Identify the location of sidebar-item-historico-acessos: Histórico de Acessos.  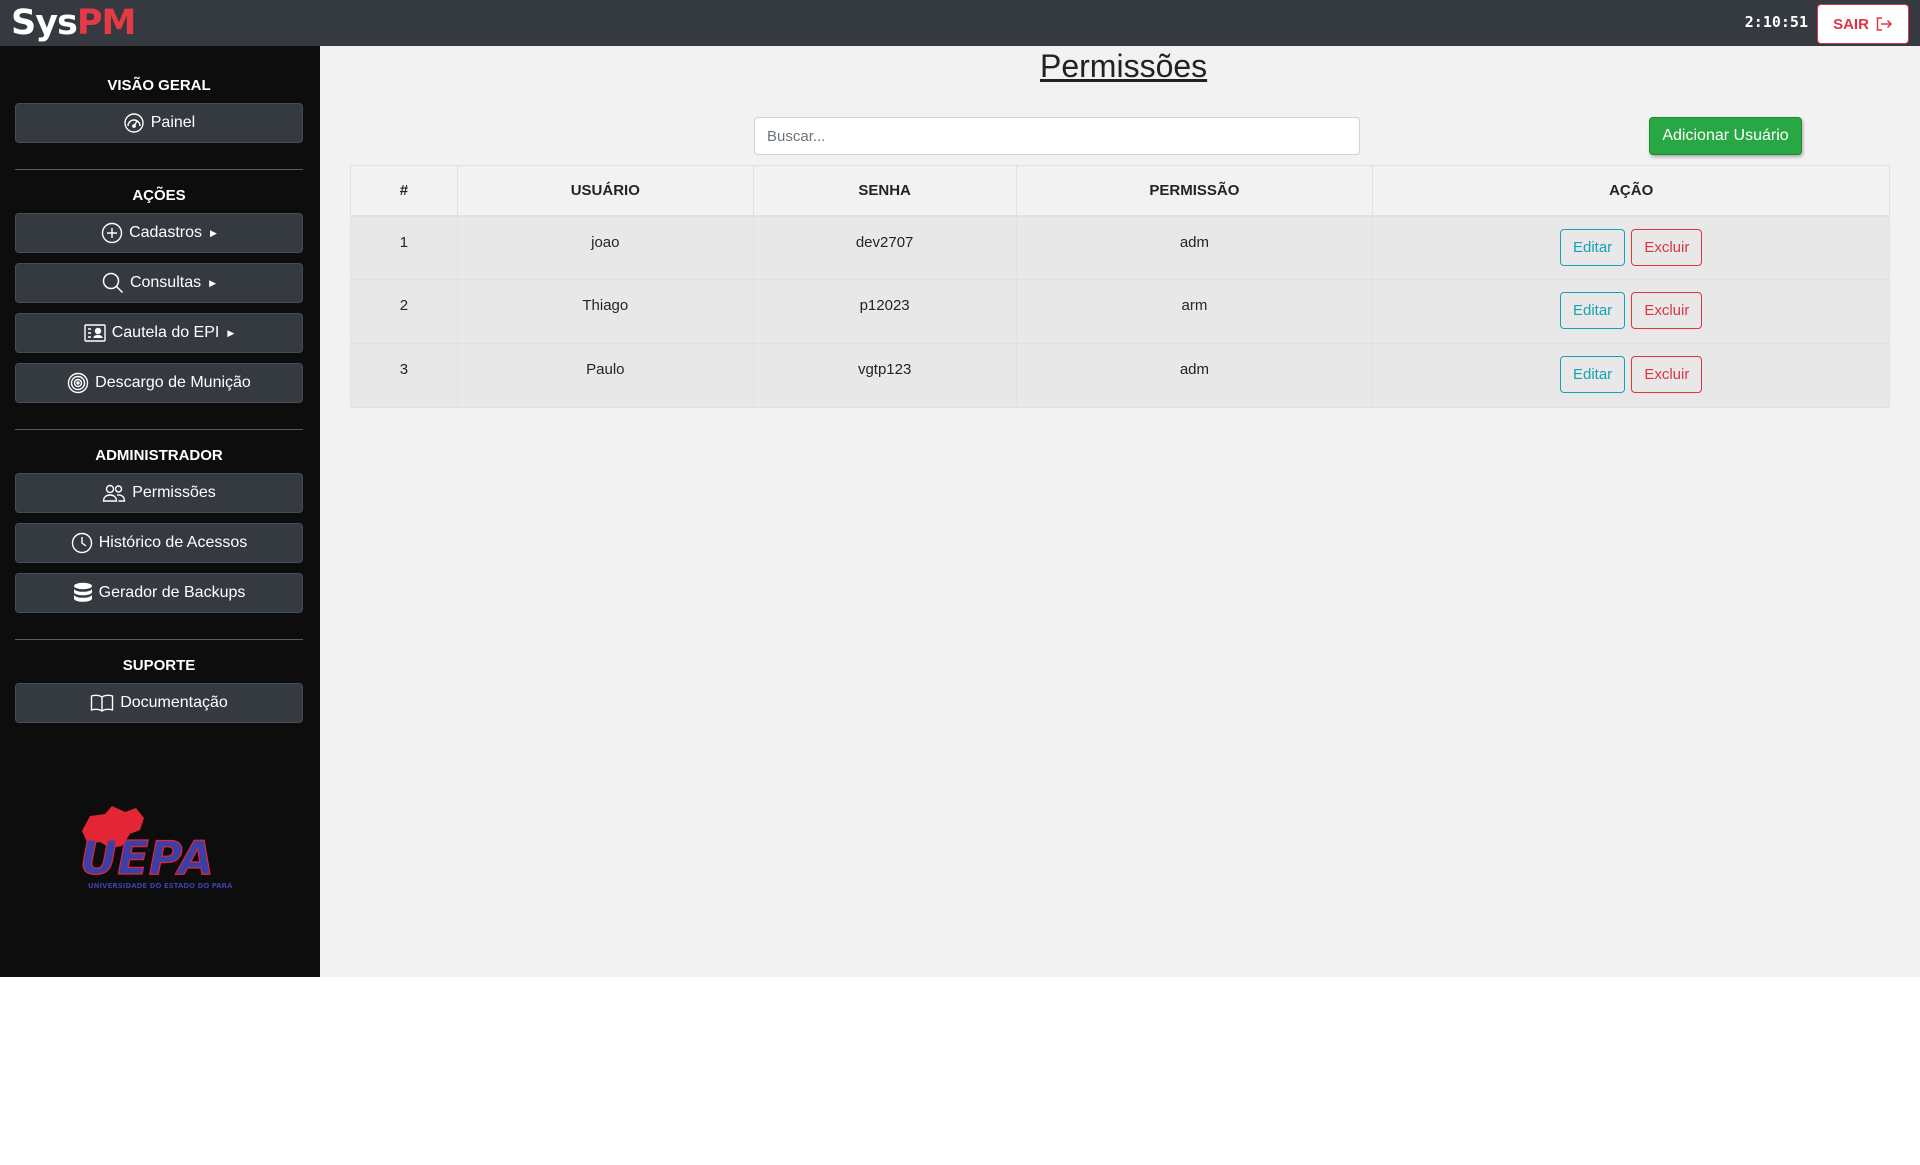
(159, 543).